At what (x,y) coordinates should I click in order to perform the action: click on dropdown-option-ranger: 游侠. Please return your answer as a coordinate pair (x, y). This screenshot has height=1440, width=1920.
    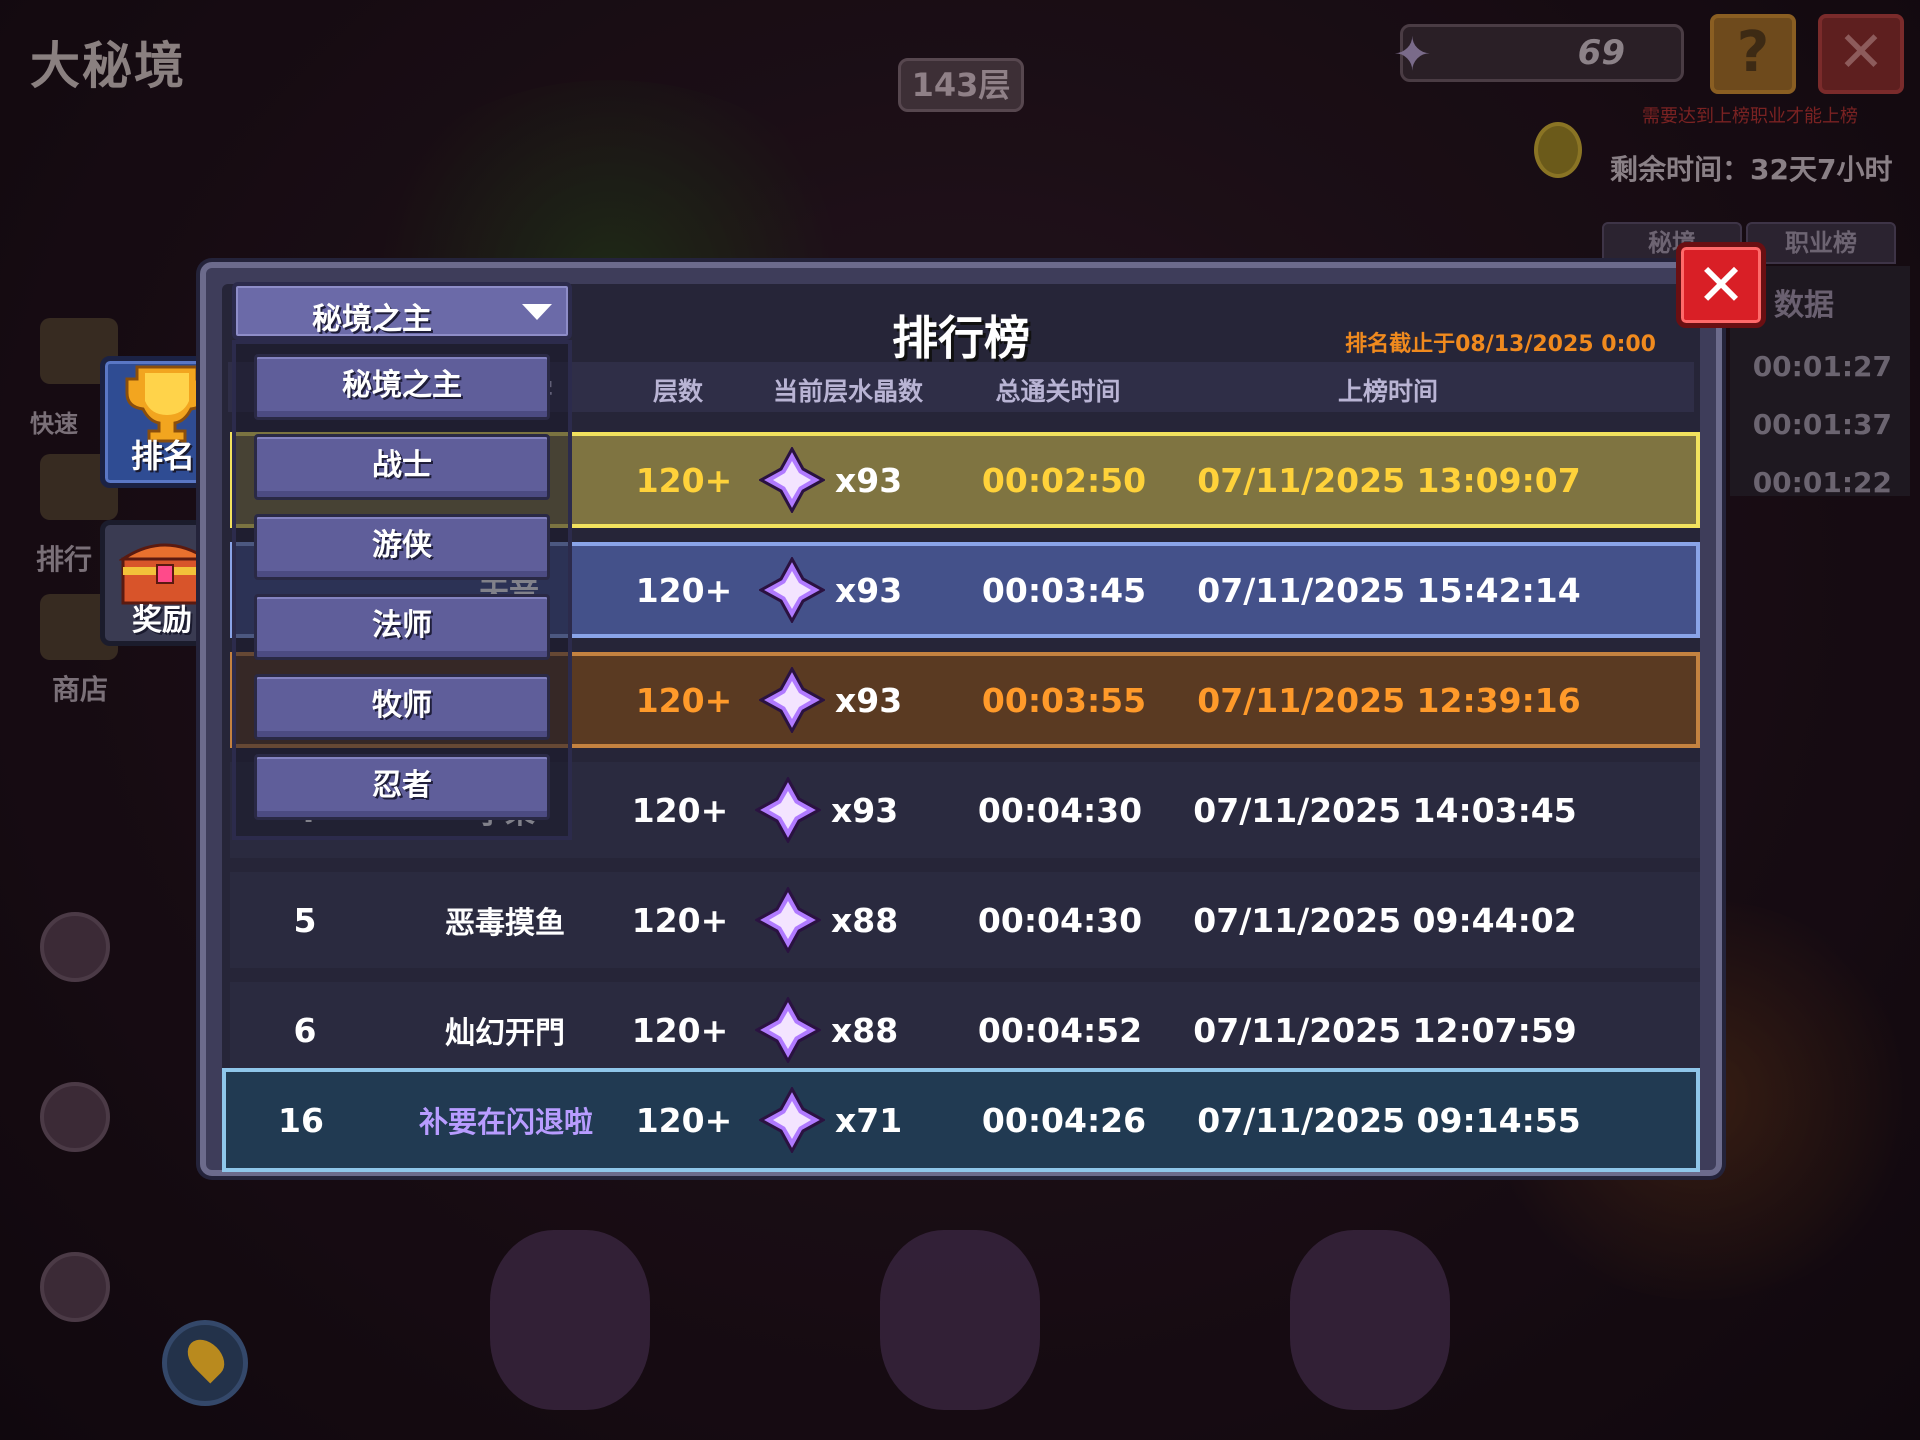
    Looking at the image, I should click on (402, 547).